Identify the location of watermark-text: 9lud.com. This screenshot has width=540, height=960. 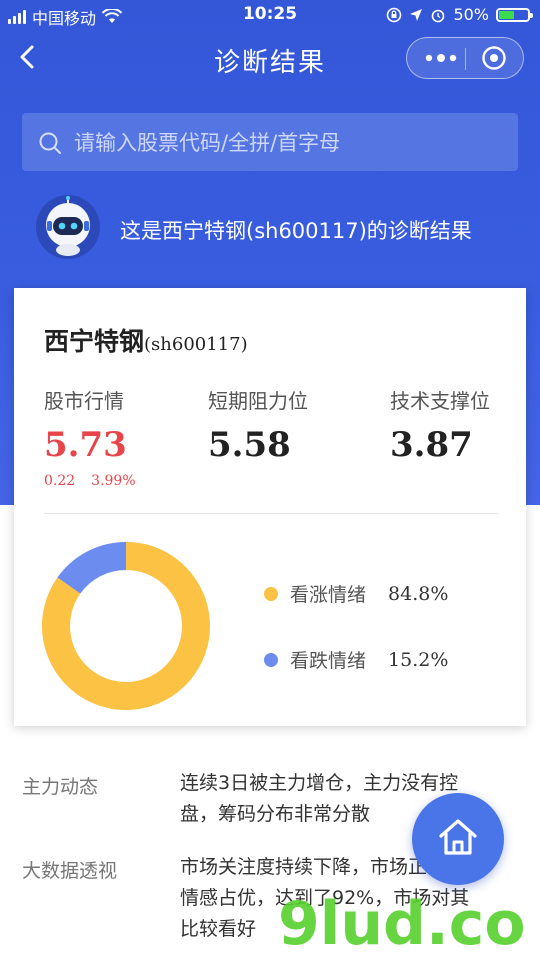
(403, 923).